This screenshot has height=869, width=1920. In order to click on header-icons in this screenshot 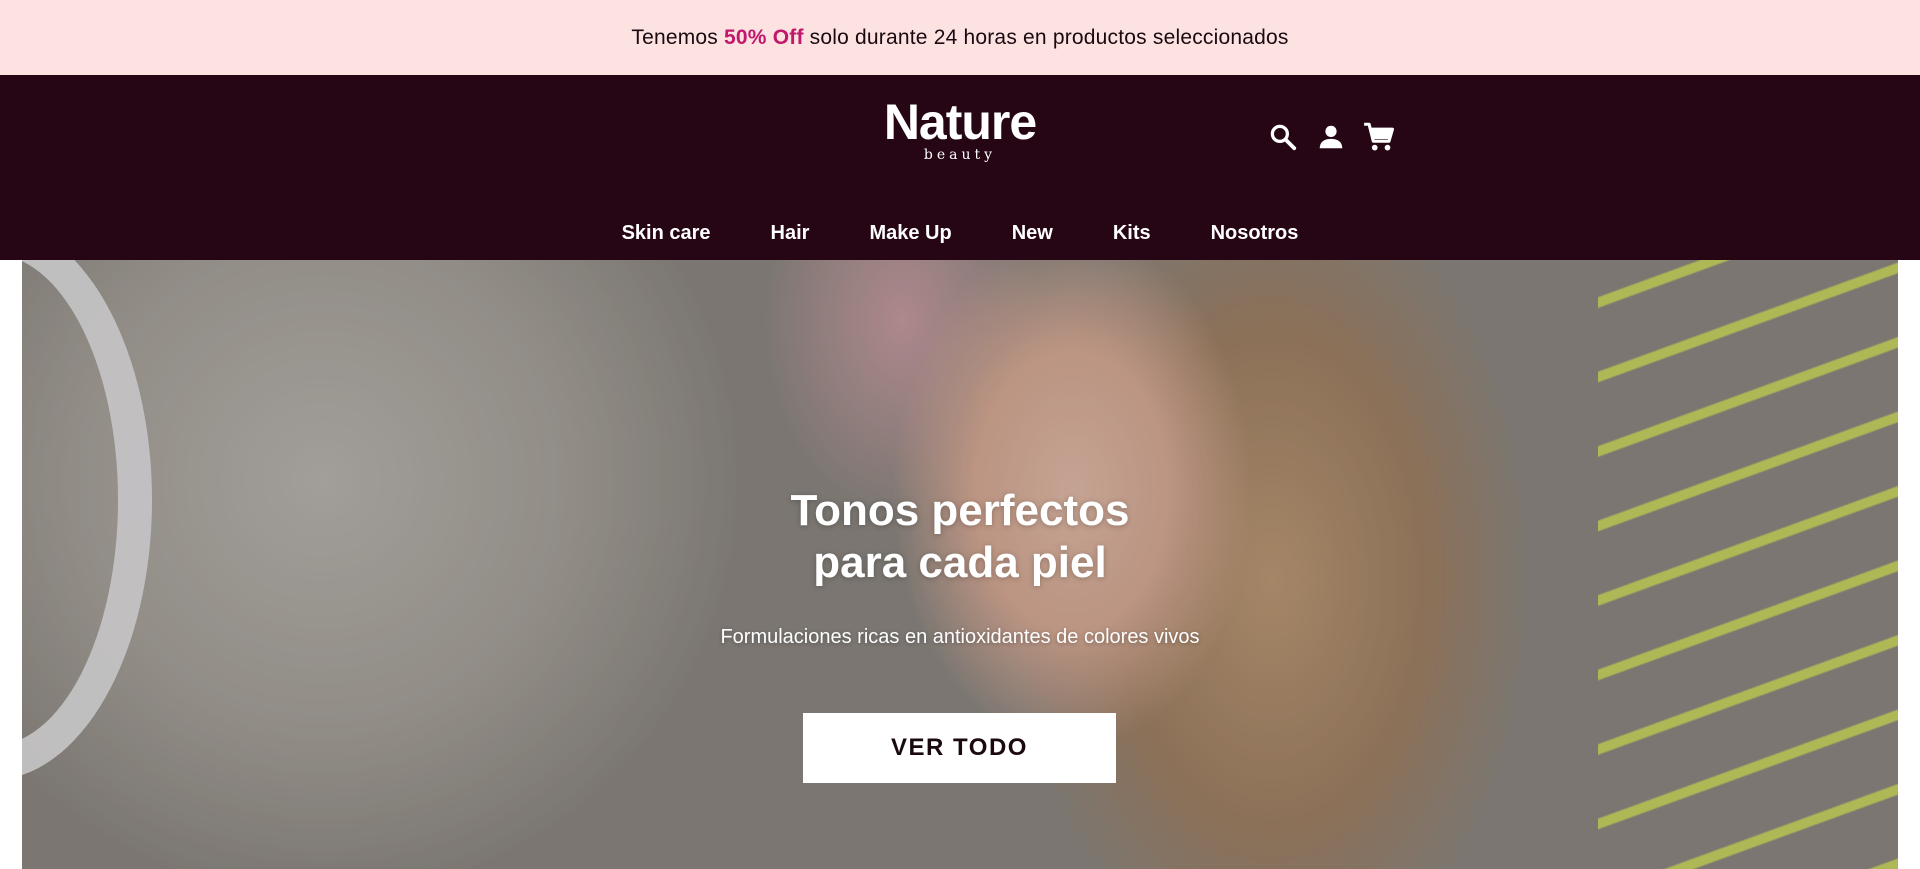, I will do `click(1331, 137)`.